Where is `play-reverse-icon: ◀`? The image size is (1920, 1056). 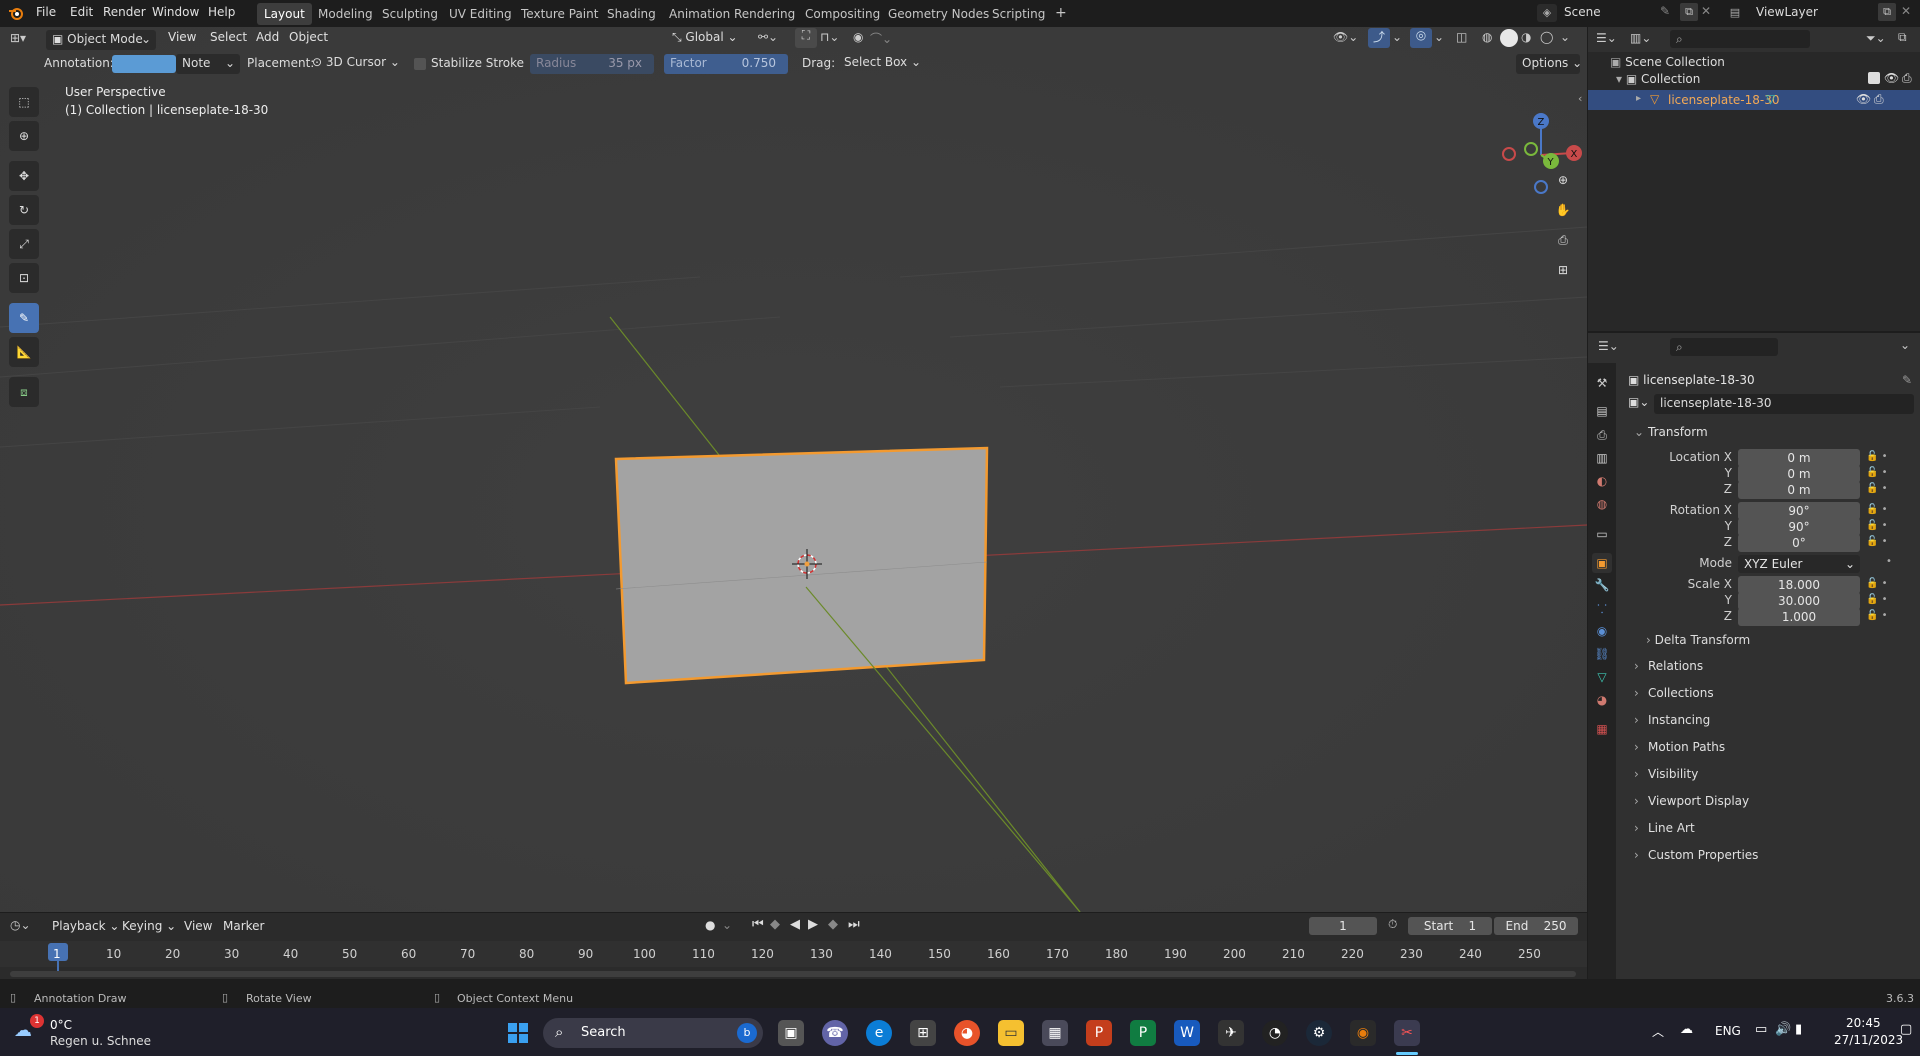 play-reverse-icon: ◀ is located at coordinates (795, 924).